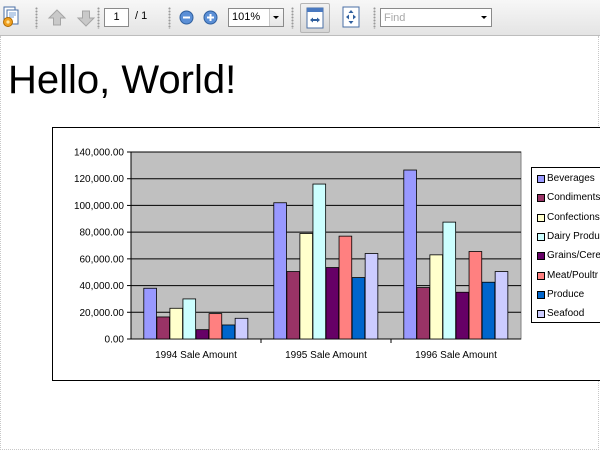 The height and width of the screenshot is (450, 600). I want to click on y-tick-label: 20,000.00, so click(102, 313).